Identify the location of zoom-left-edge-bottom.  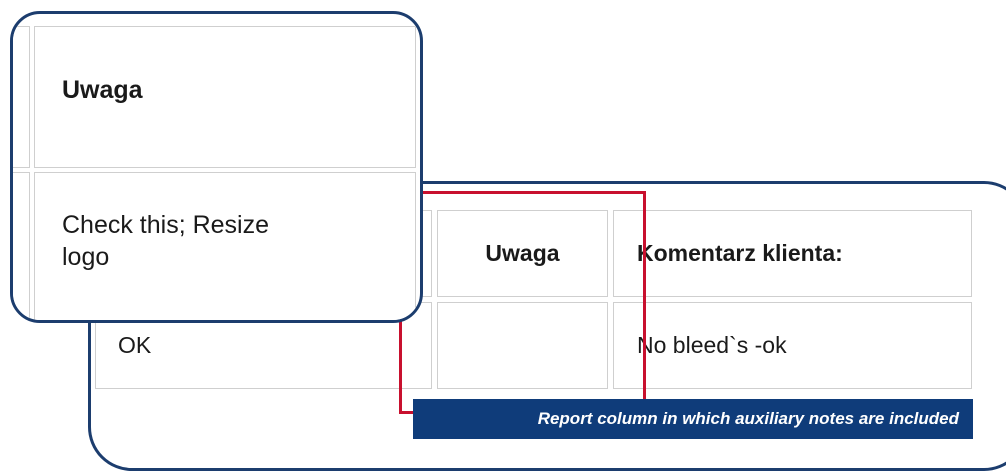
(21, 246).